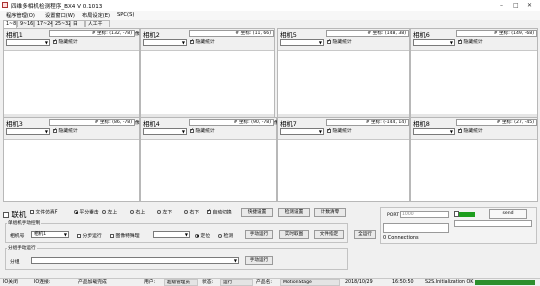  I want to click on coordinate-display: # 坐标: (148, 38), so click(367, 33).